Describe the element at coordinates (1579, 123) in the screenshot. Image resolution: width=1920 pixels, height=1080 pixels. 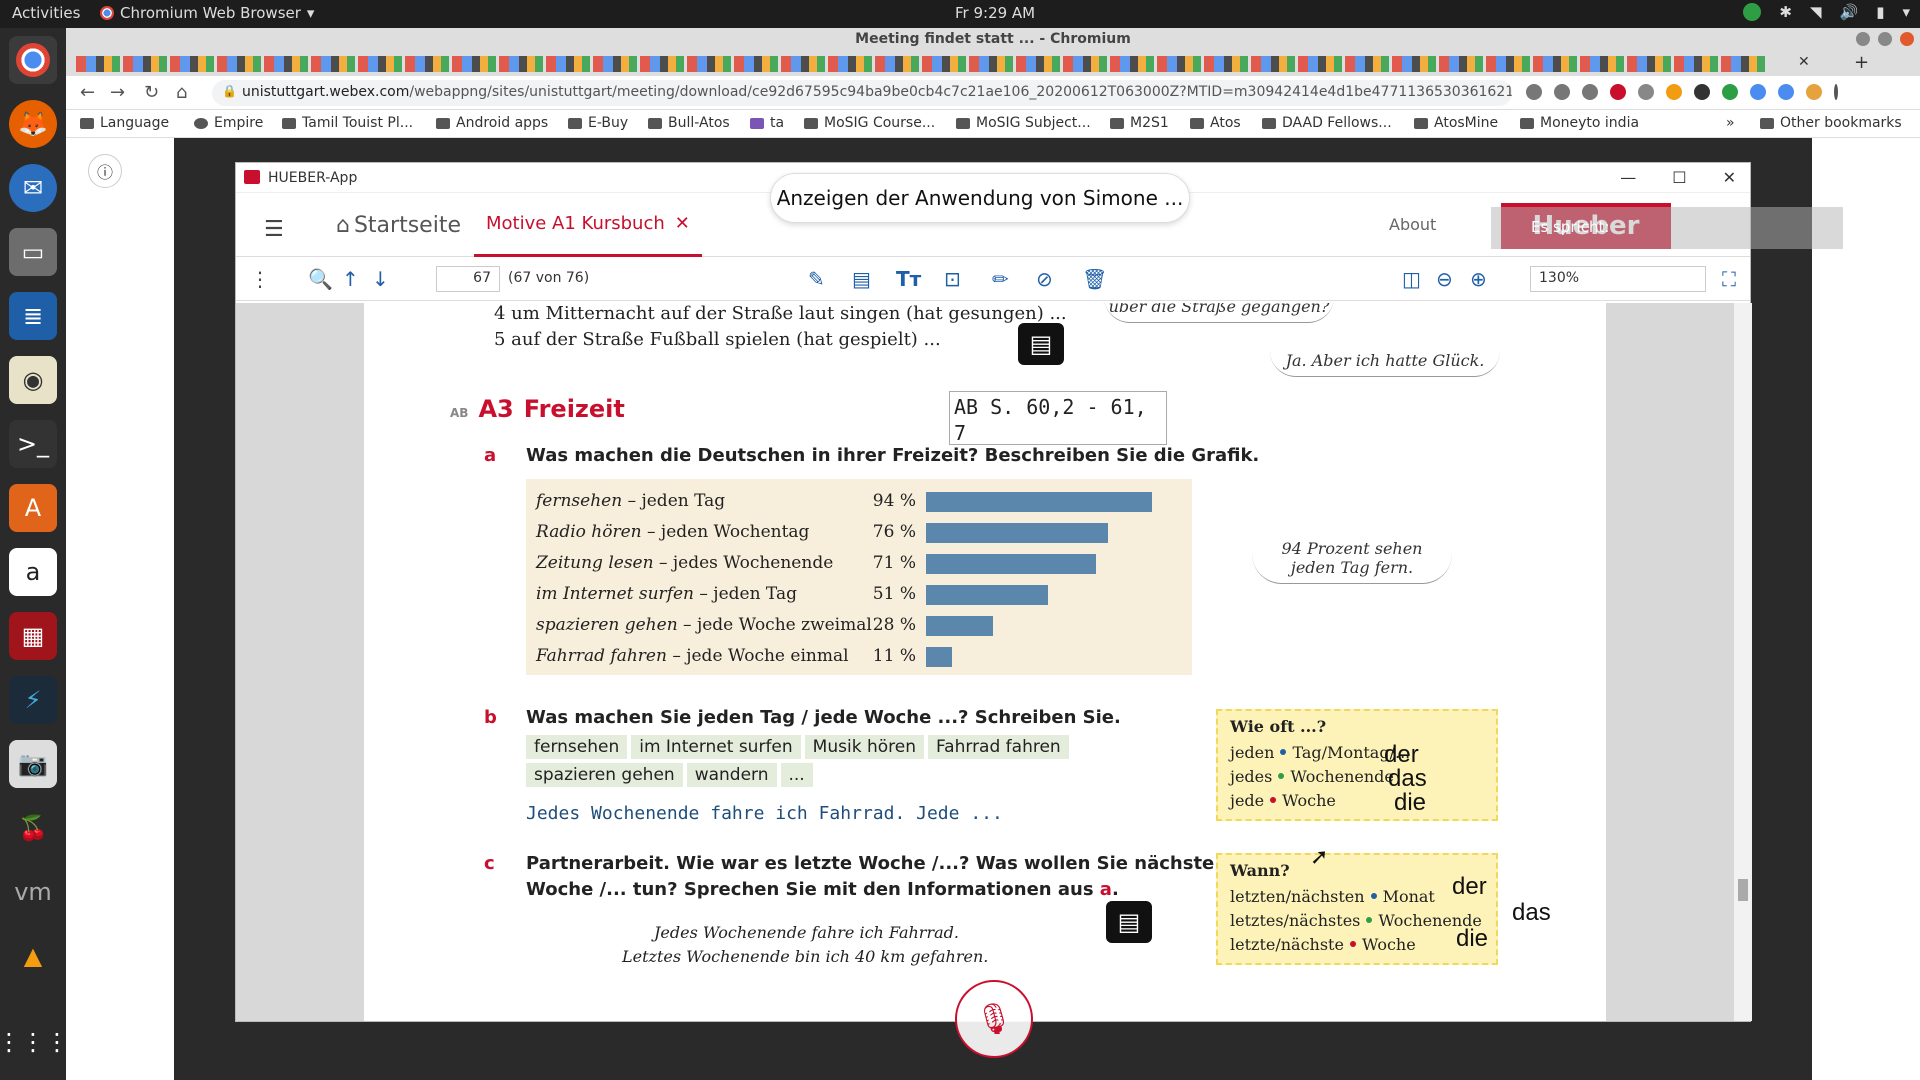
I see `bookmark-item: Moneyto india` at that location.